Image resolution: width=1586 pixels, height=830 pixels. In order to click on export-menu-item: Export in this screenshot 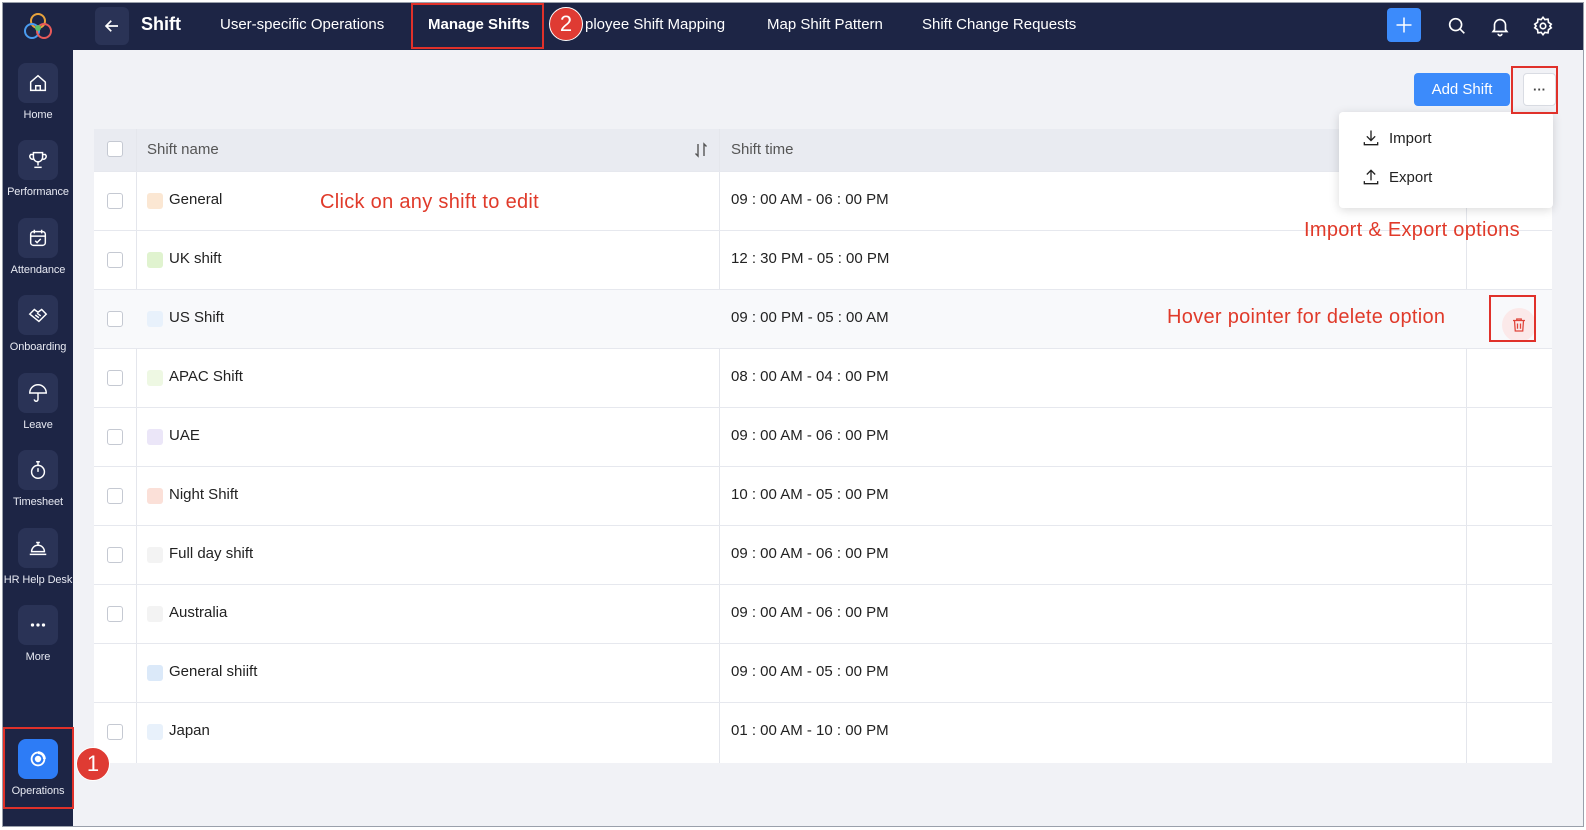, I will do `click(1396, 177)`.